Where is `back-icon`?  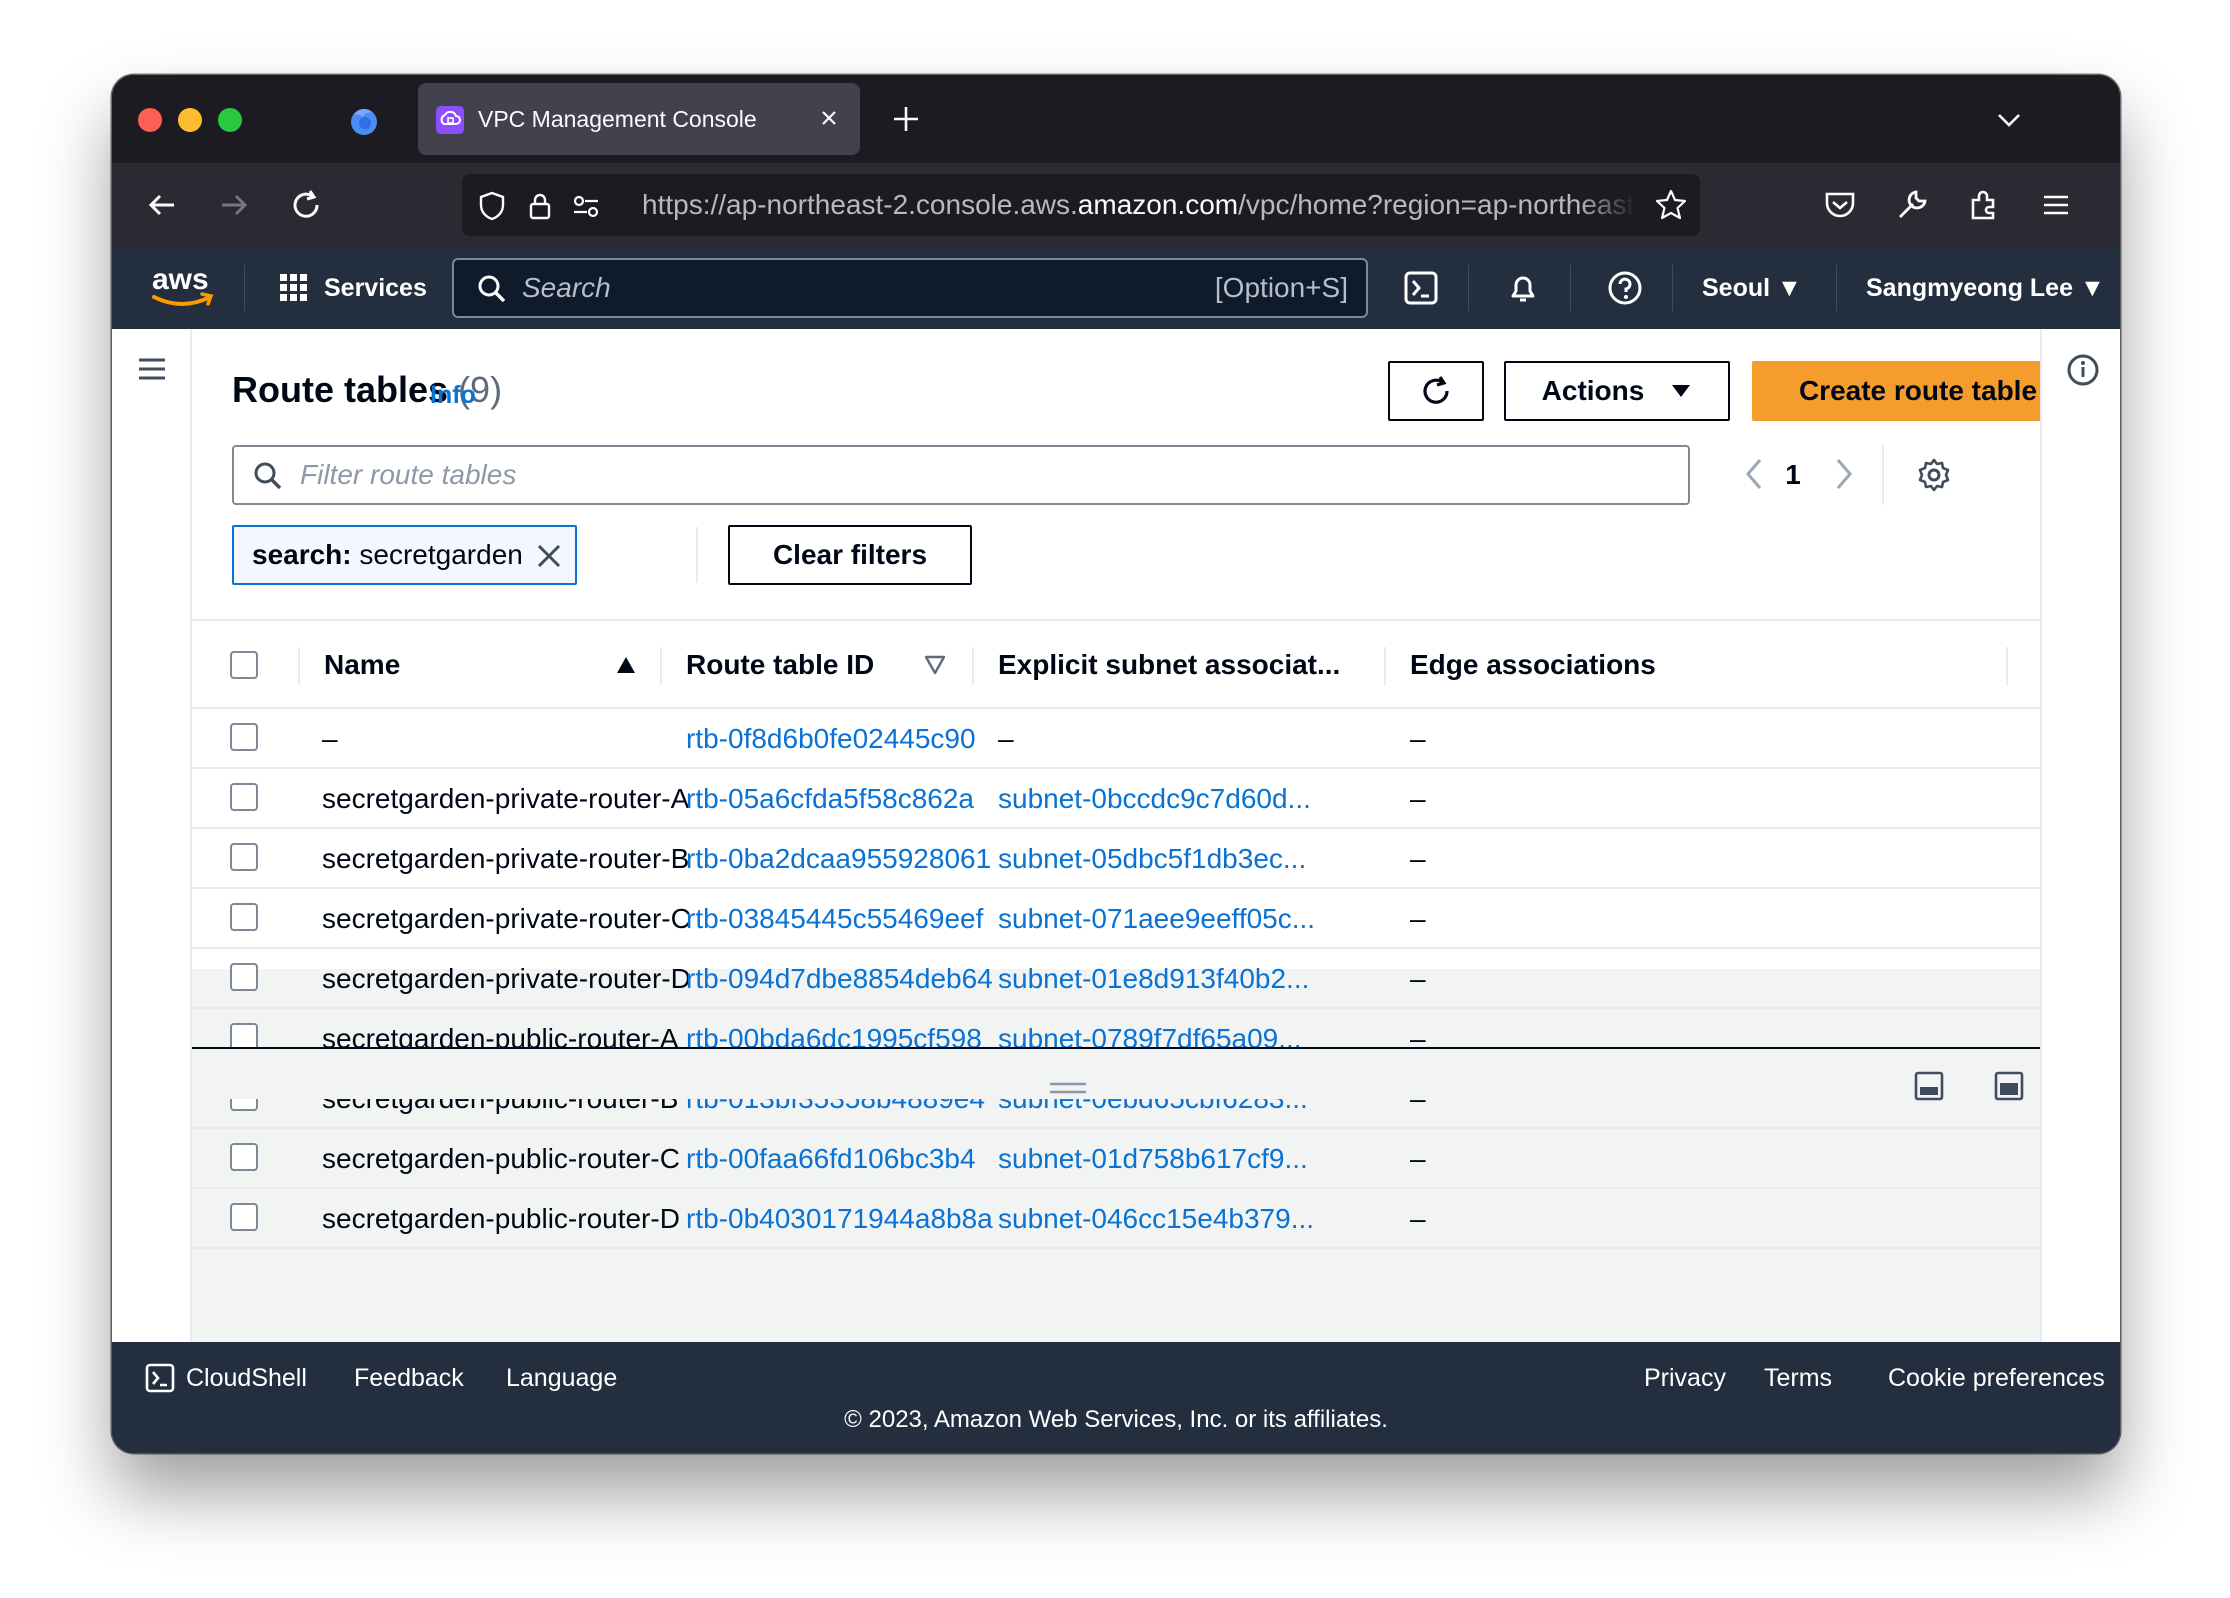
back-icon is located at coordinates (162, 205).